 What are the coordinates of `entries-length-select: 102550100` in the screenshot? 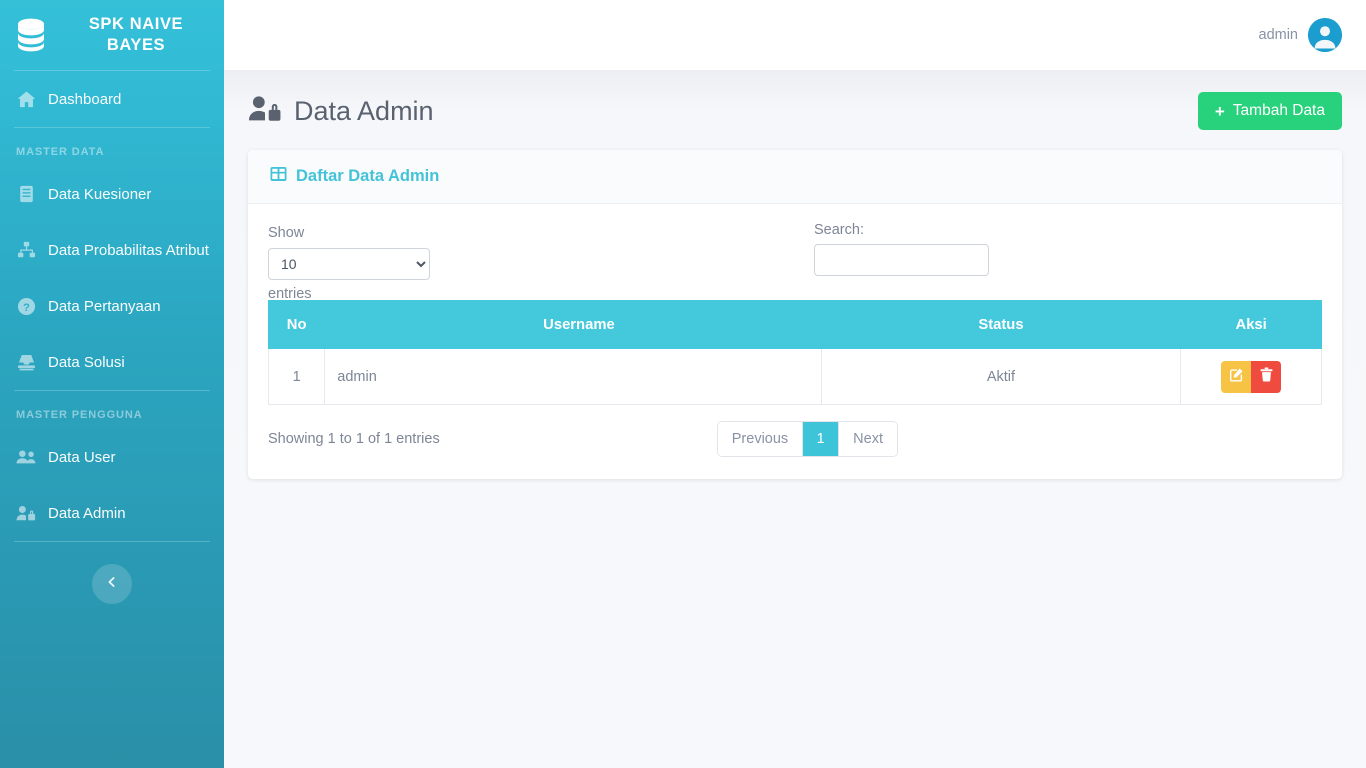 It's located at (349, 264).